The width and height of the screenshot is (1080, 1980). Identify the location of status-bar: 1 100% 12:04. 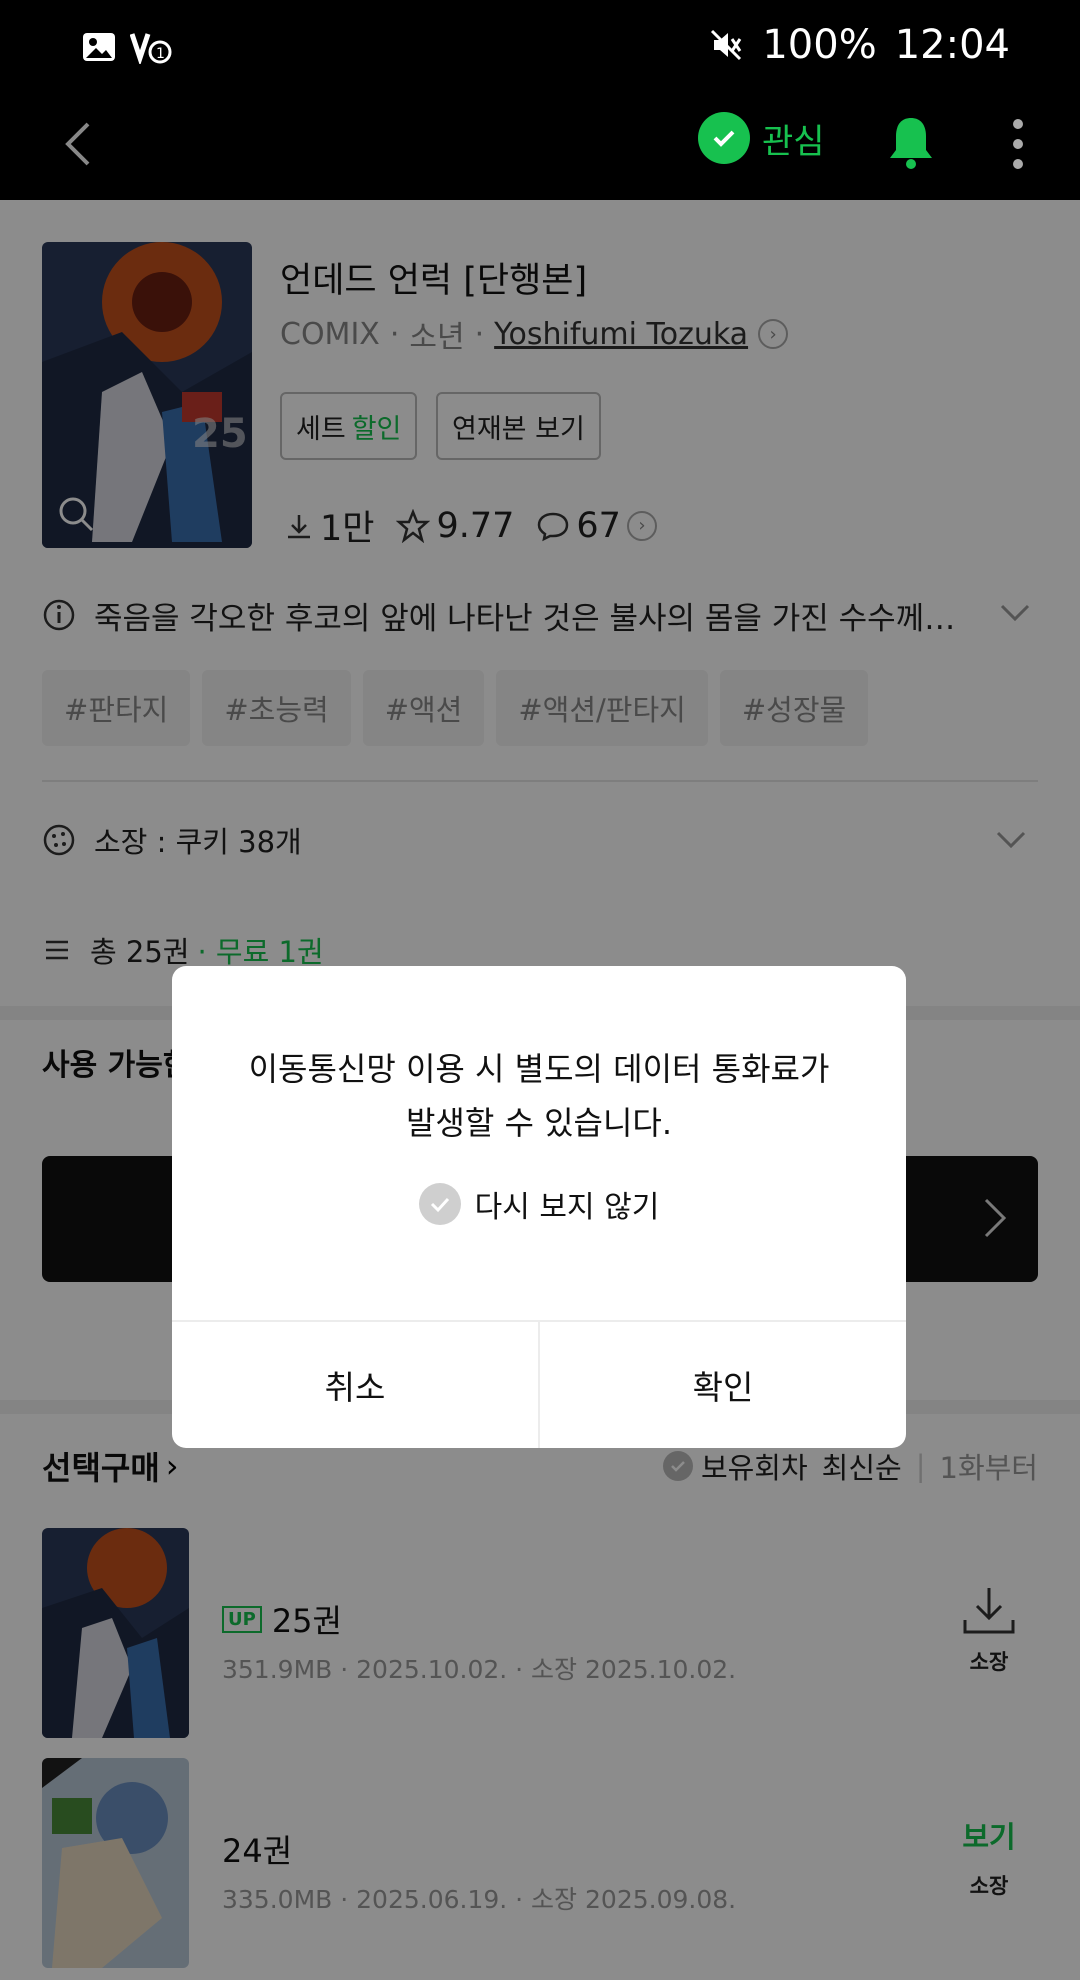
(540, 48).